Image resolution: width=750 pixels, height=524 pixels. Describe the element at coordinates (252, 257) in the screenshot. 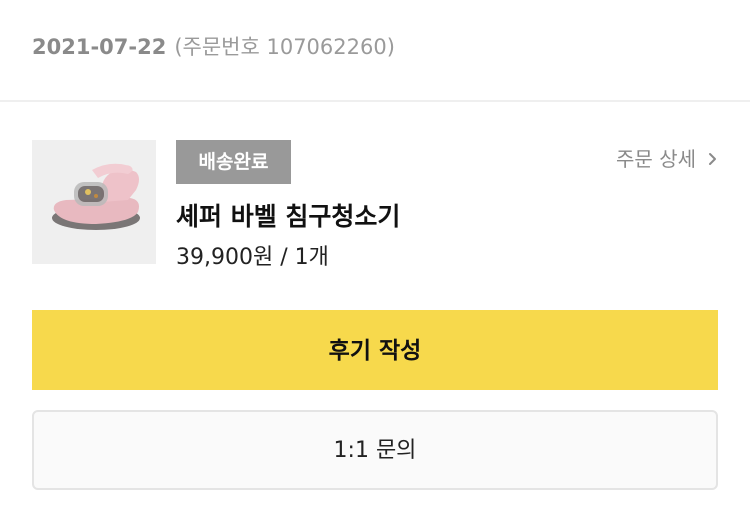

I see `product-price-quantity: 39,900원 / 1개` at that location.